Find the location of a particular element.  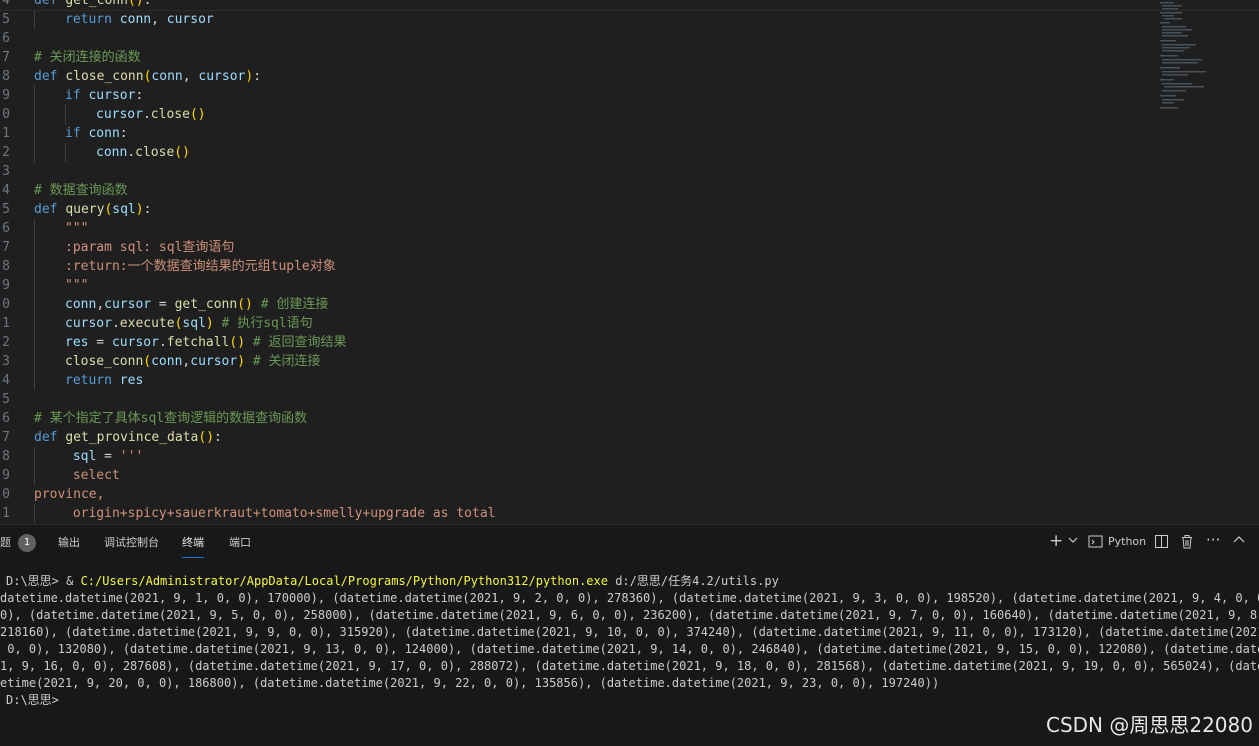

code-line: 9 select is located at coordinates (575, 475).